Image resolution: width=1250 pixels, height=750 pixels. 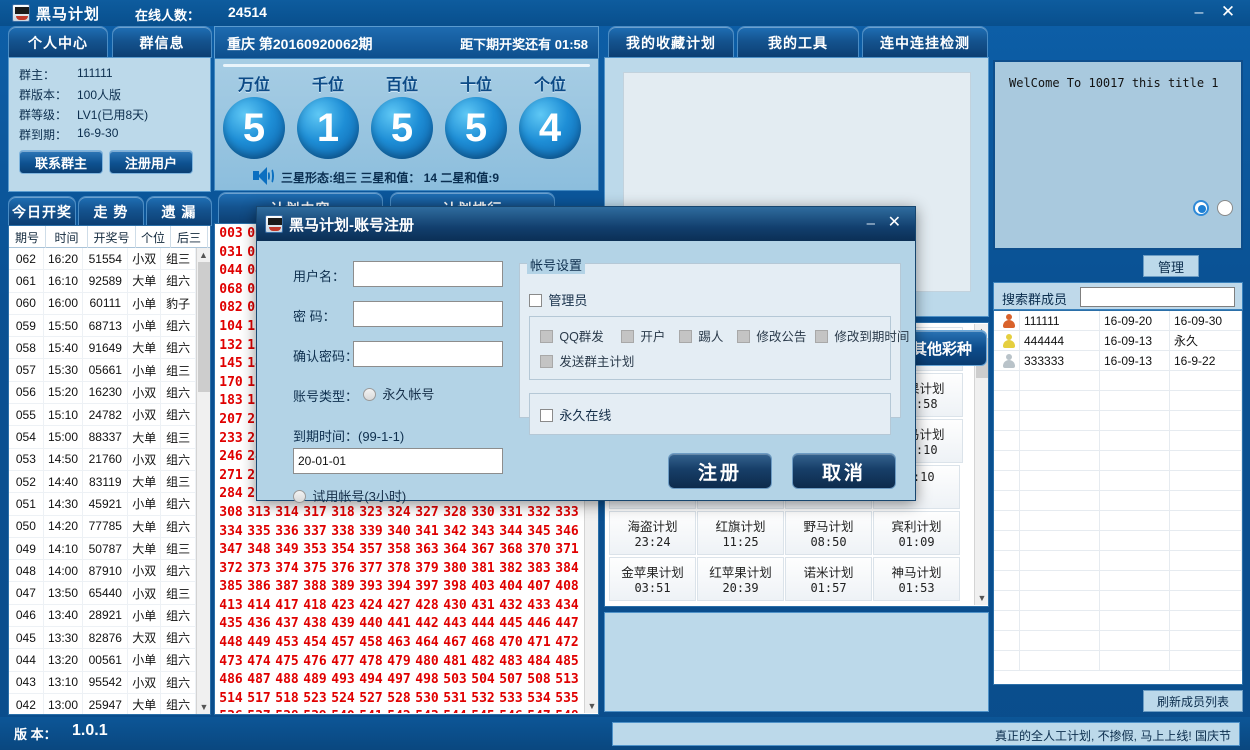 I want to click on refresh-member-list-button: 刷新成员列表, so click(x=1193, y=701).